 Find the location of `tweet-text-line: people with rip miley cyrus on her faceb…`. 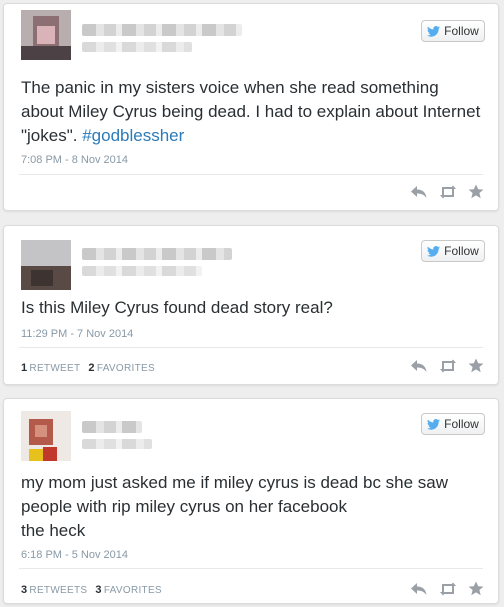

tweet-text-line: people with rip miley cyrus on her faceb… is located at coordinates (184, 506).